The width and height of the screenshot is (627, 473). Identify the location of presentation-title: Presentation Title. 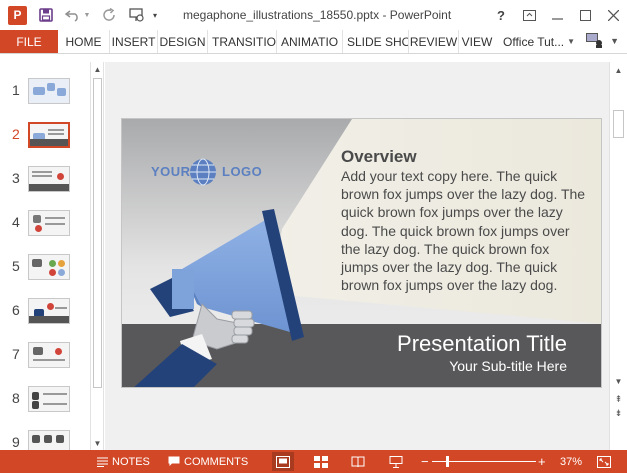
(482, 344).